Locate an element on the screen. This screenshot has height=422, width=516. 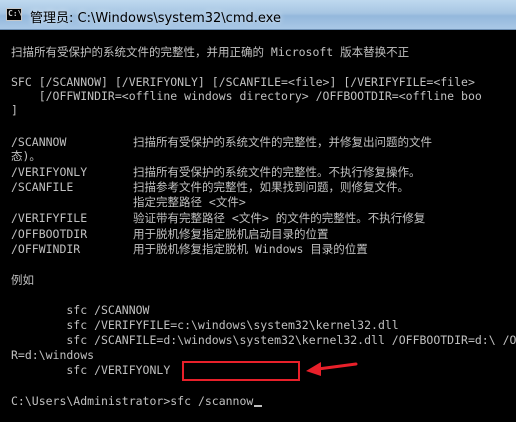
cmd-app-icon: C:\ is located at coordinates (14, 14).